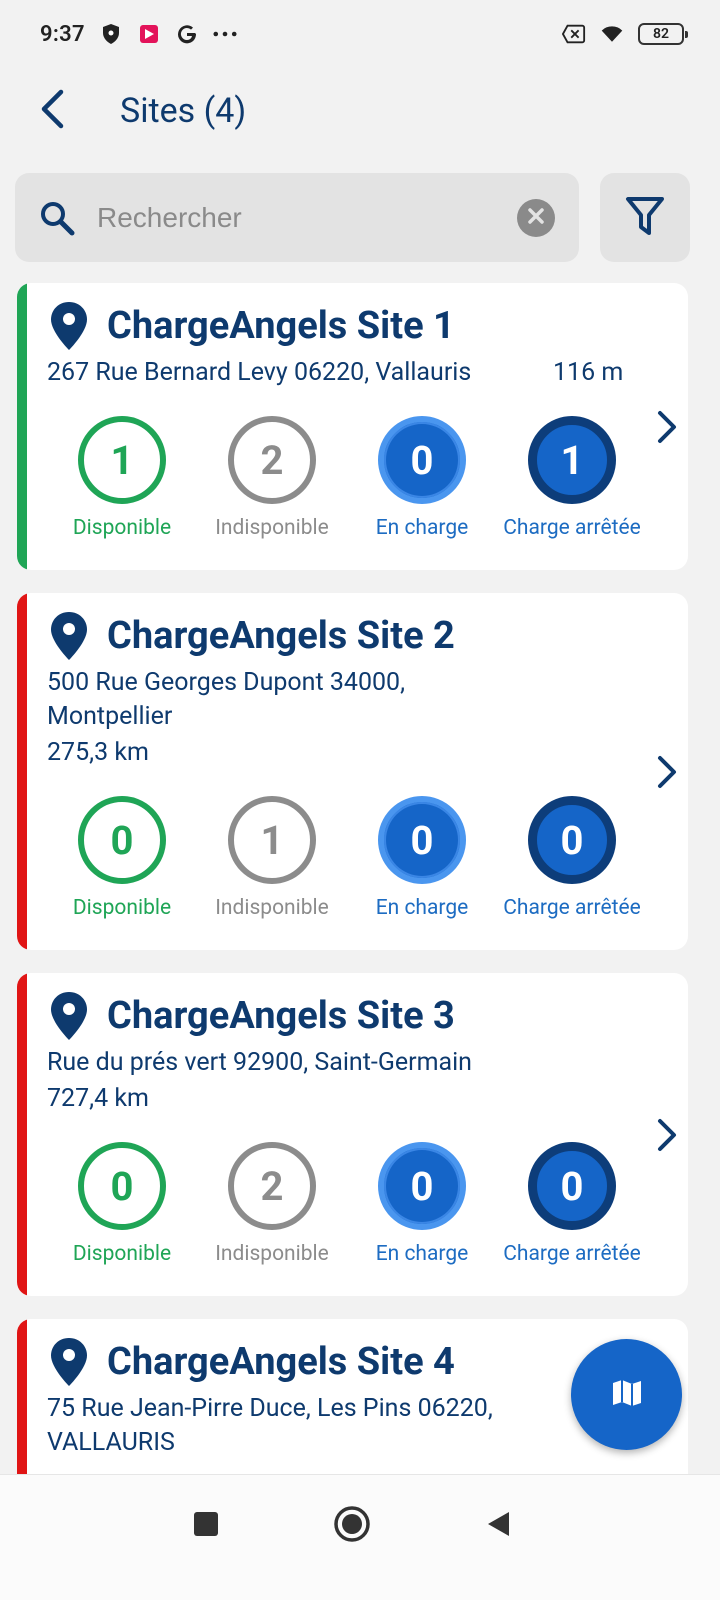 The image size is (720, 1600). I want to click on square-icon, so click(206, 1526).